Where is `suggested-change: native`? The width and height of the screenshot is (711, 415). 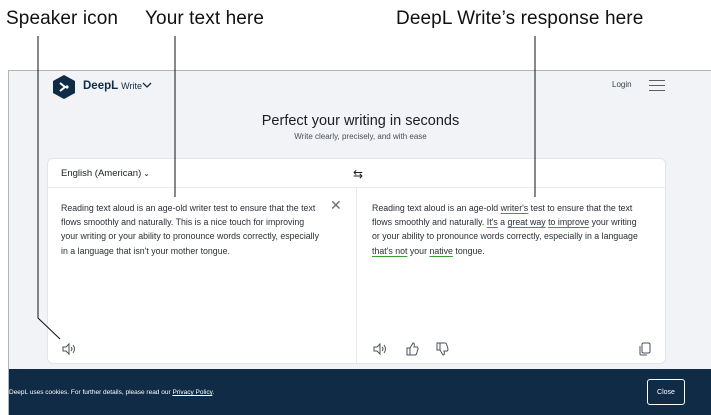 suggested-change: native is located at coordinates (440, 251).